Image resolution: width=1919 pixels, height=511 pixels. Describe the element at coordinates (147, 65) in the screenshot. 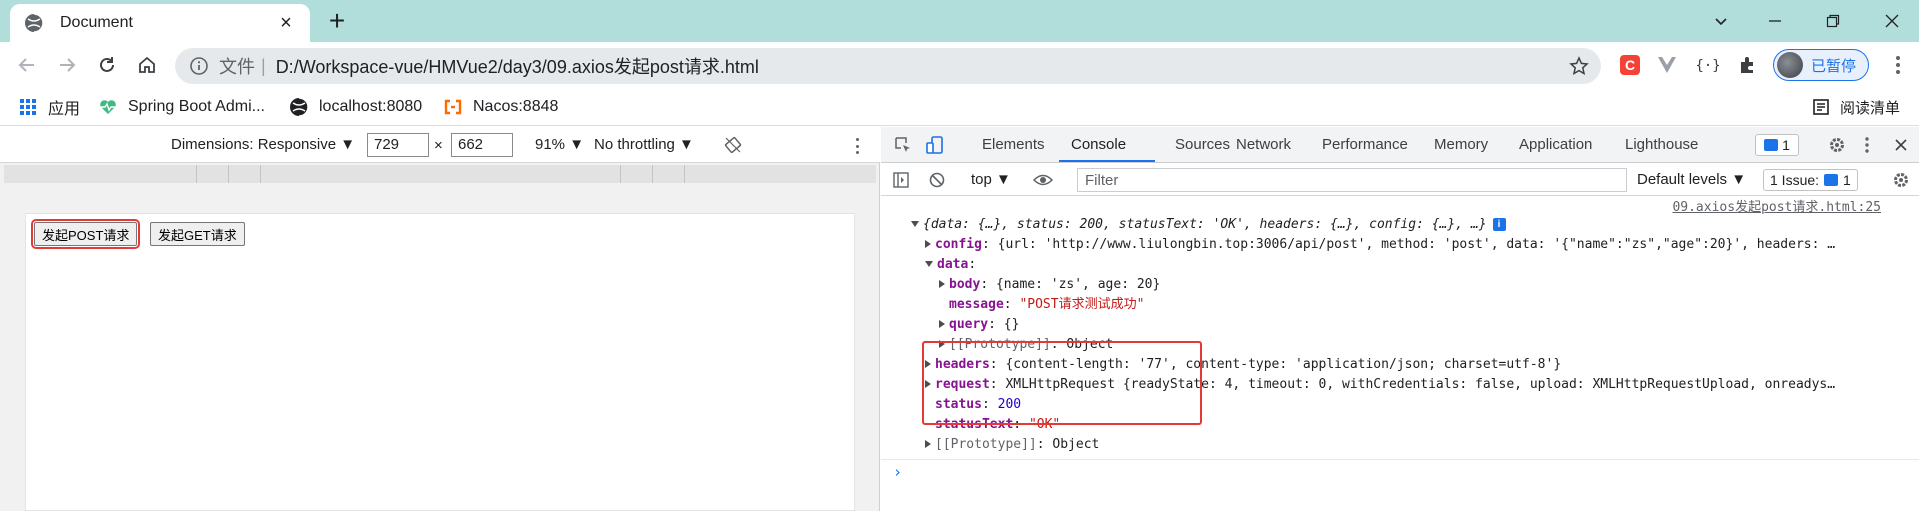

I see `home-icon` at that location.